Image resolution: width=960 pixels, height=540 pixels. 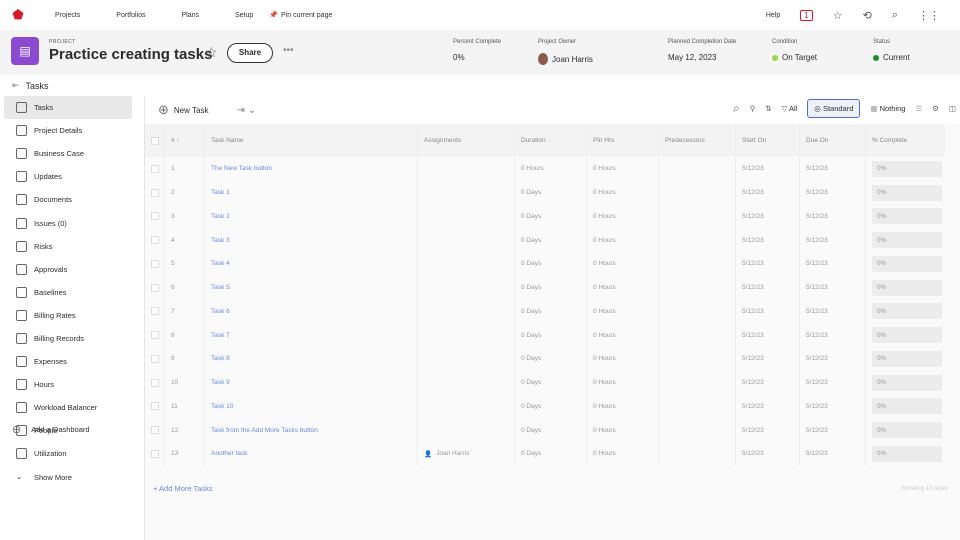 I want to click on col-predecessors: Predecessors, so click(x=697, y=140).